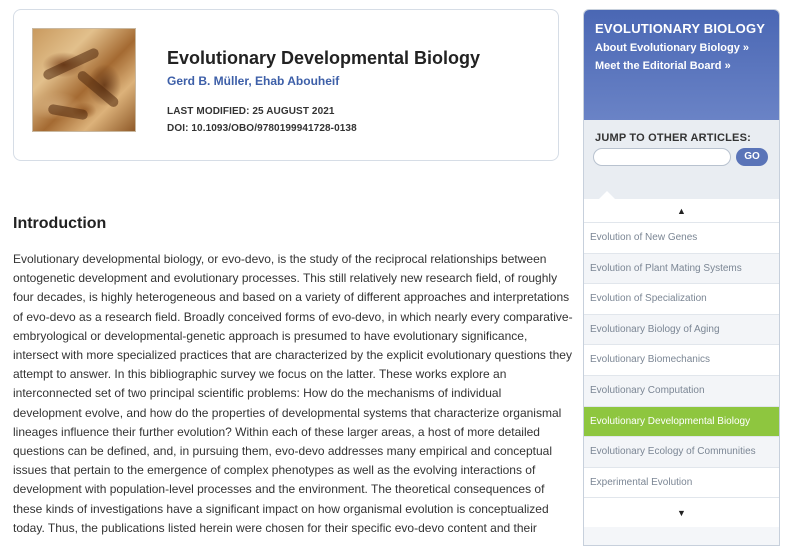 This screenshot has width=800, height=546. Describe the element at coordinates (251, 111) in the screenshot. I see `last-modified: LAST MODIFIED: 25 AUGUST 2021` at that location.